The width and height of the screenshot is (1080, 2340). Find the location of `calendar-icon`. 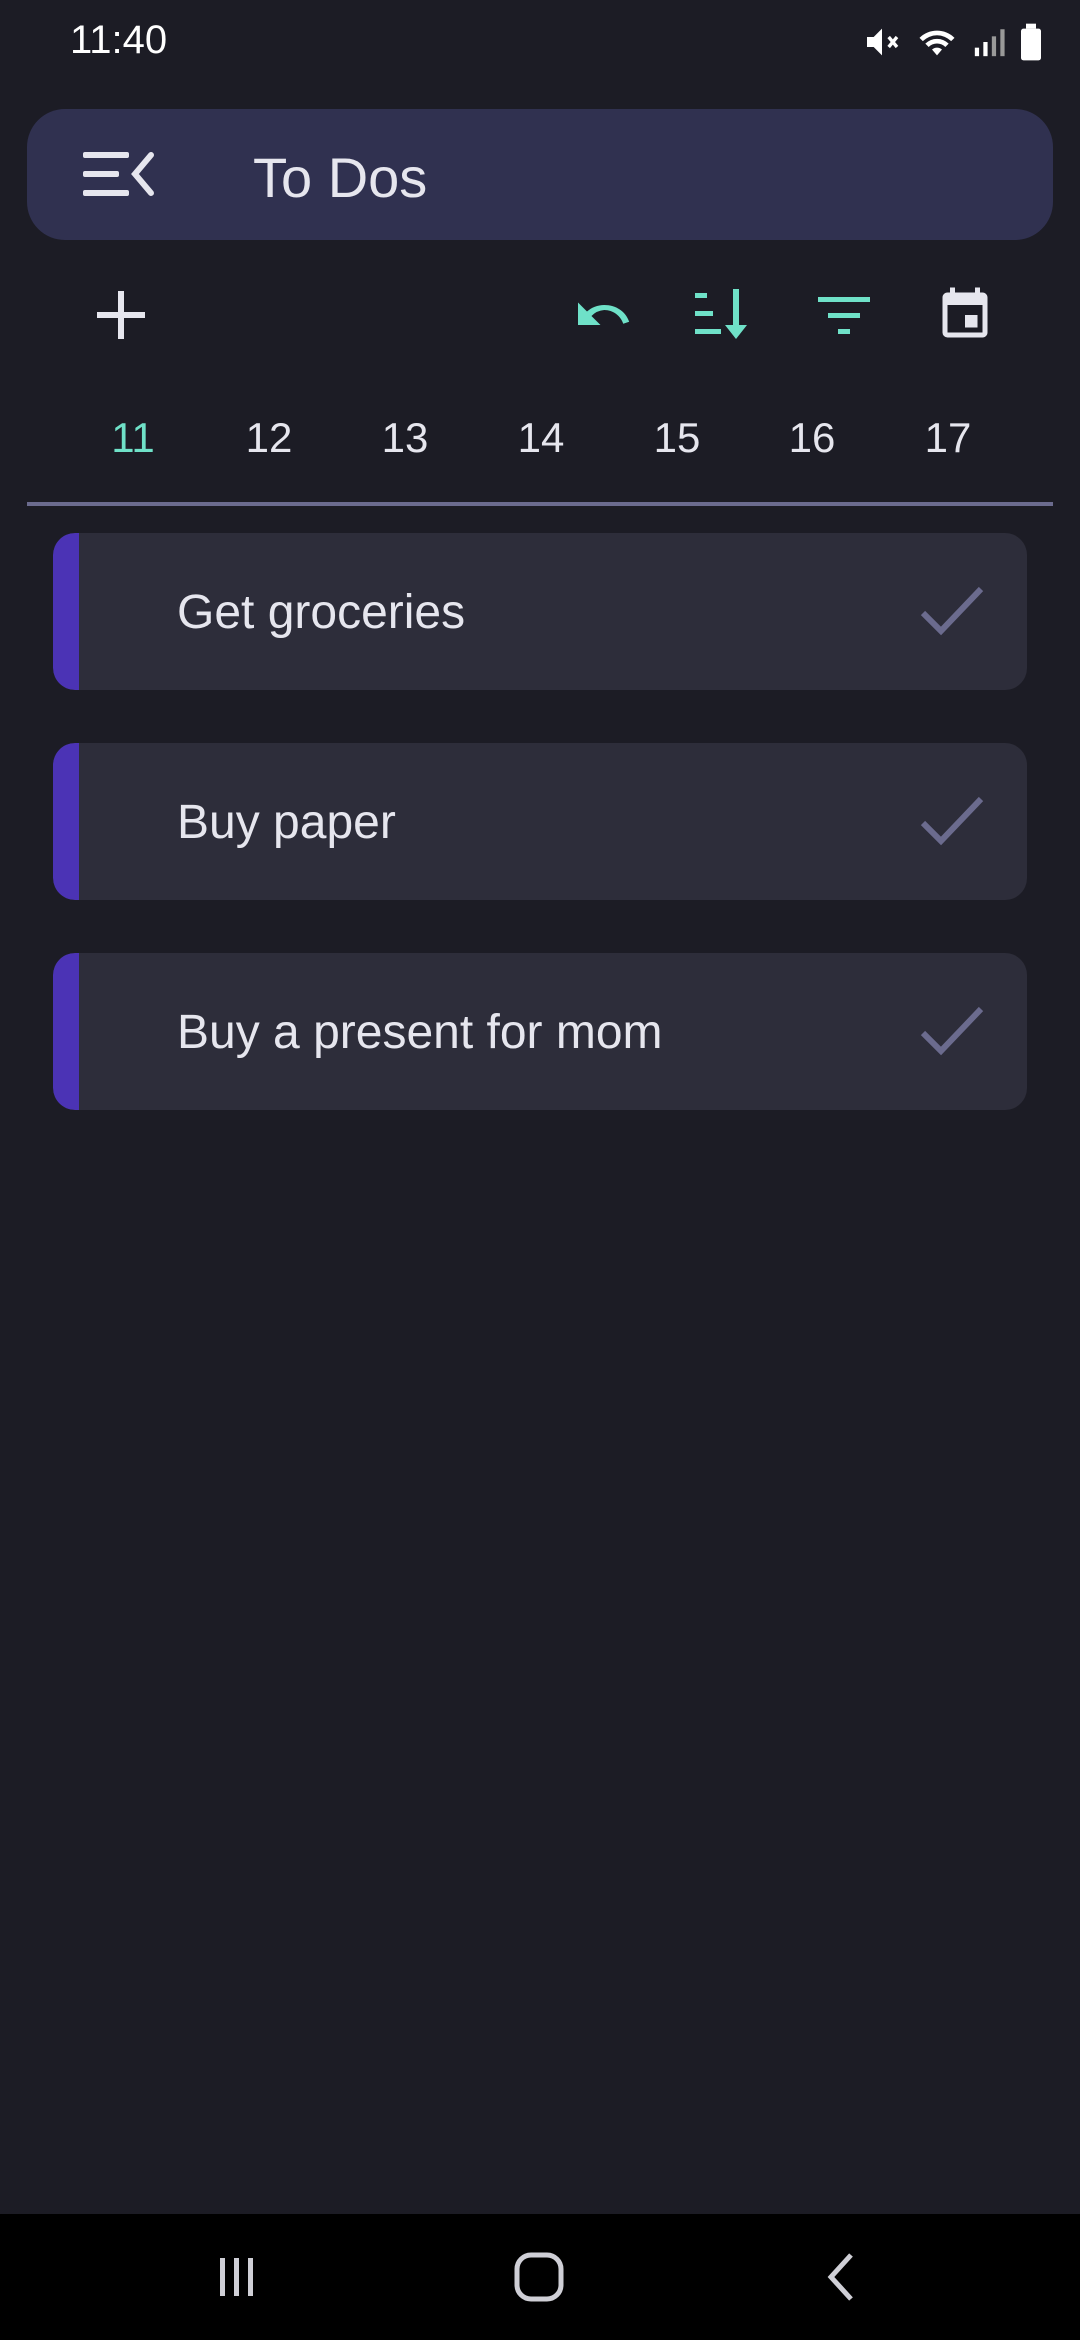

calendar-icon is located at coordinates (965, 312).